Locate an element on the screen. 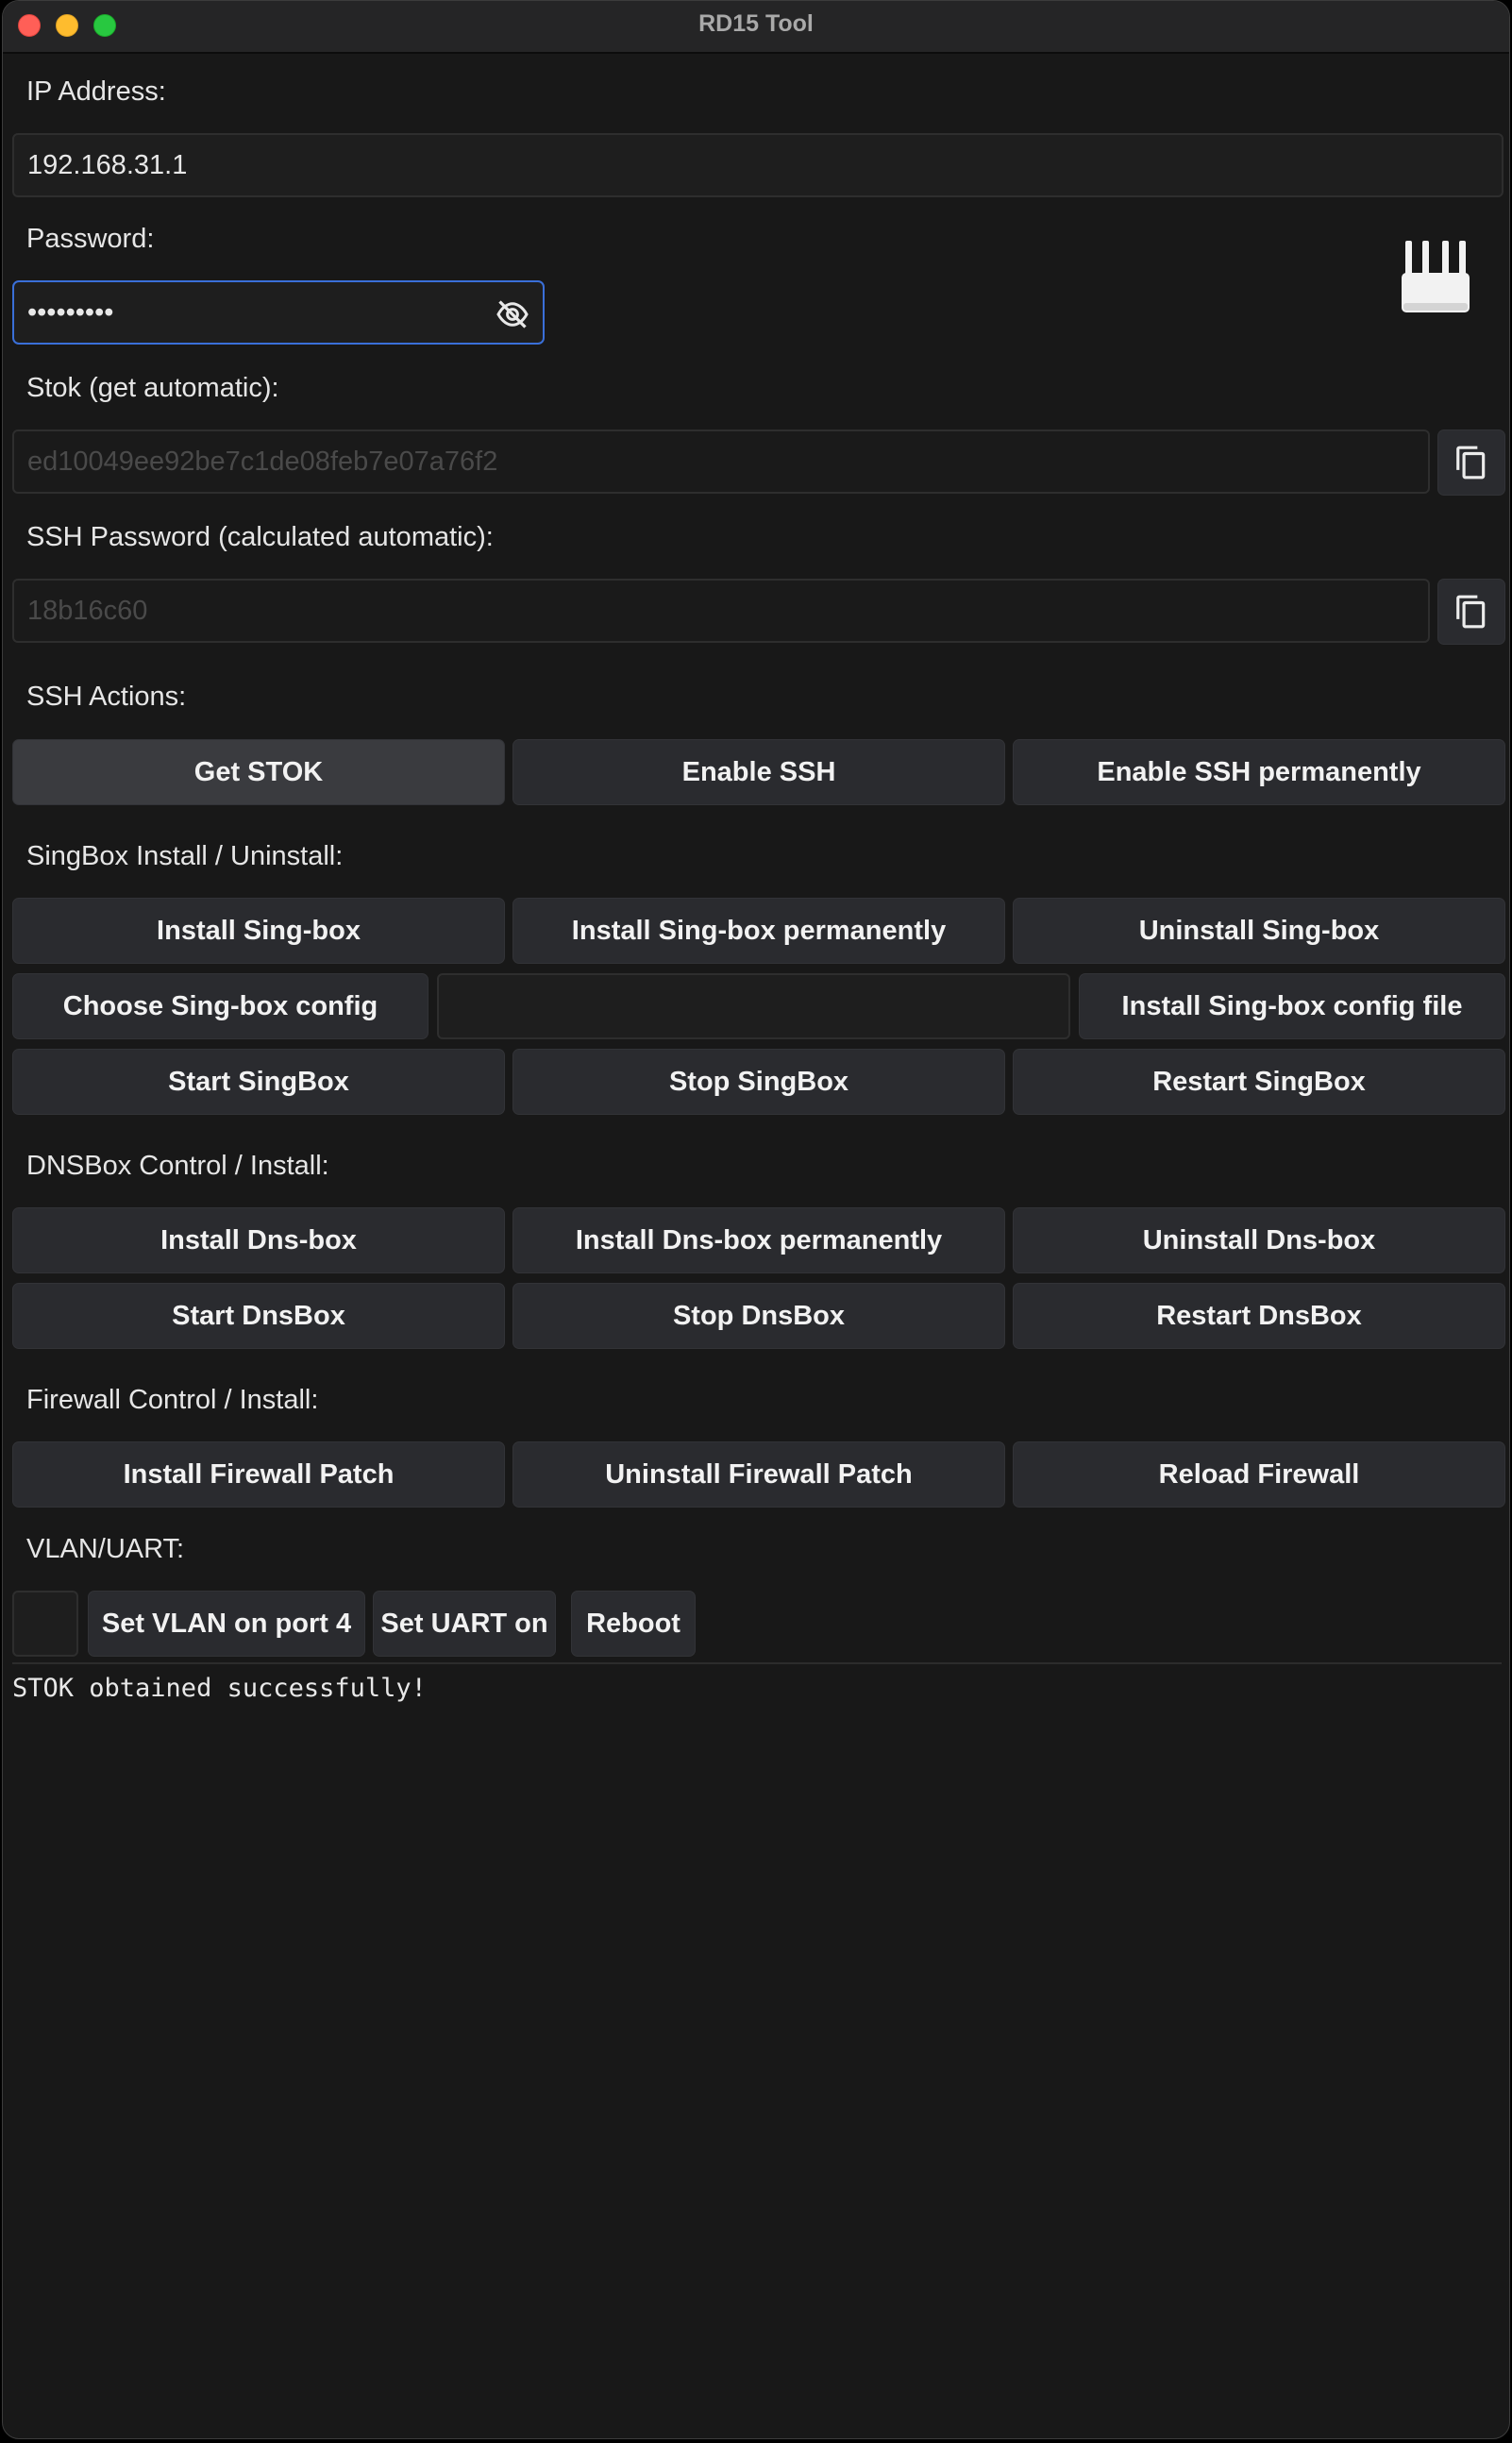 This screenshot has height=2443, width=1512. install-dnsbox-button: Install Dns-box is located at coordinates (258, 1240).